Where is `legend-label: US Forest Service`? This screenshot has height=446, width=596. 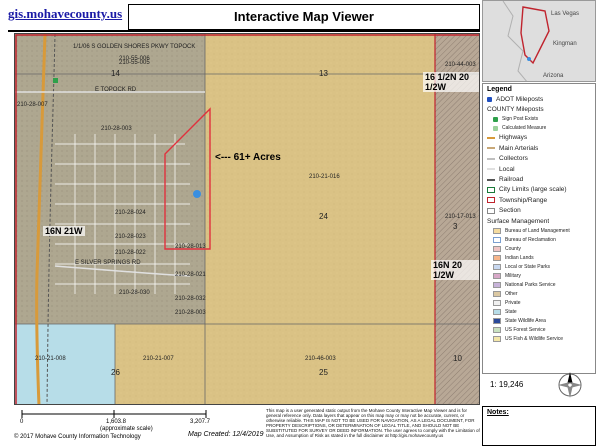 legend-label: US Forest Service is located at coordinates (525, 329).